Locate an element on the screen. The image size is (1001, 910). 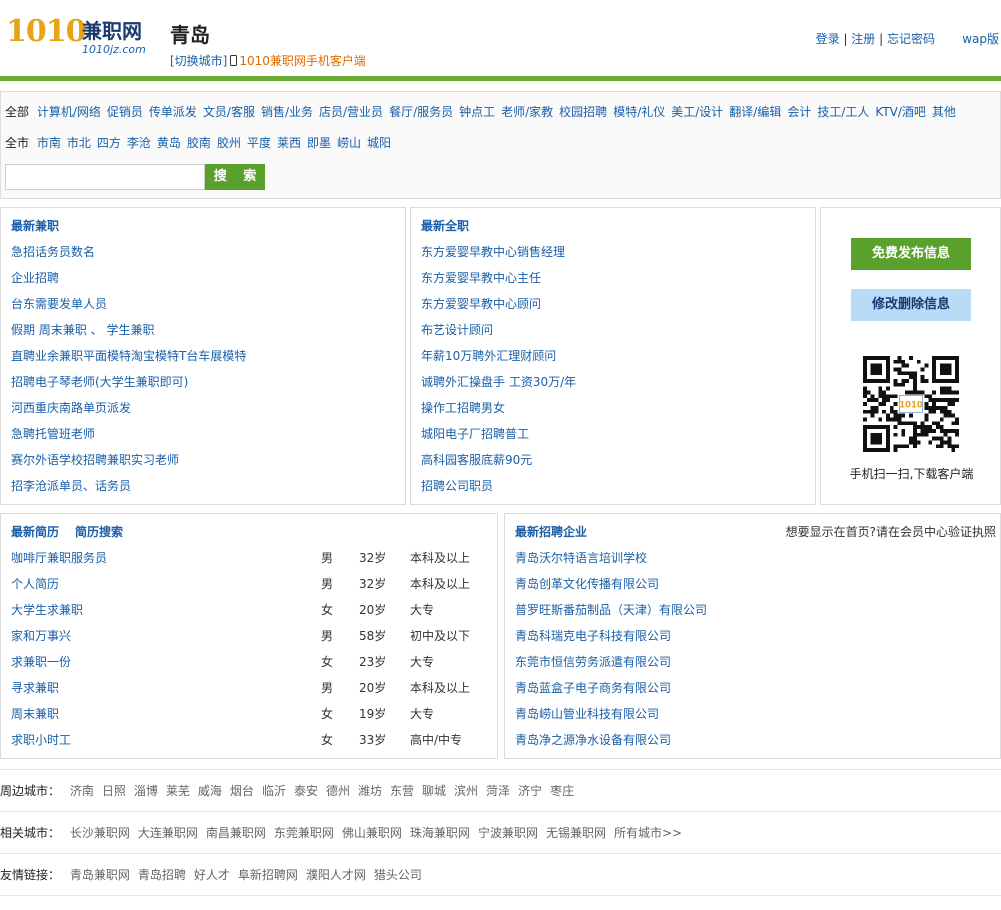
search-input is located at coordinates (105, 177).